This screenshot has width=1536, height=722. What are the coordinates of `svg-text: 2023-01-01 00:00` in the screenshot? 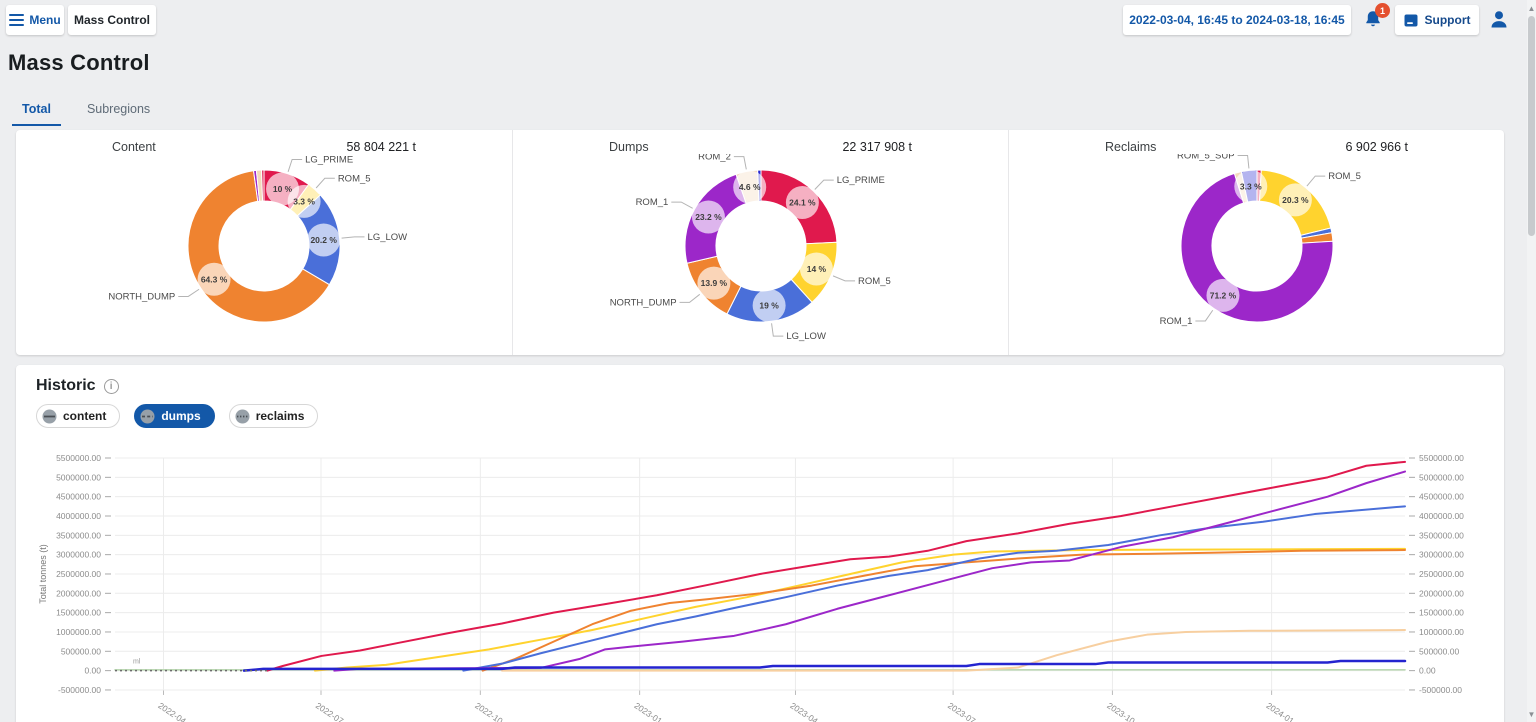 It's located at (663, 711).